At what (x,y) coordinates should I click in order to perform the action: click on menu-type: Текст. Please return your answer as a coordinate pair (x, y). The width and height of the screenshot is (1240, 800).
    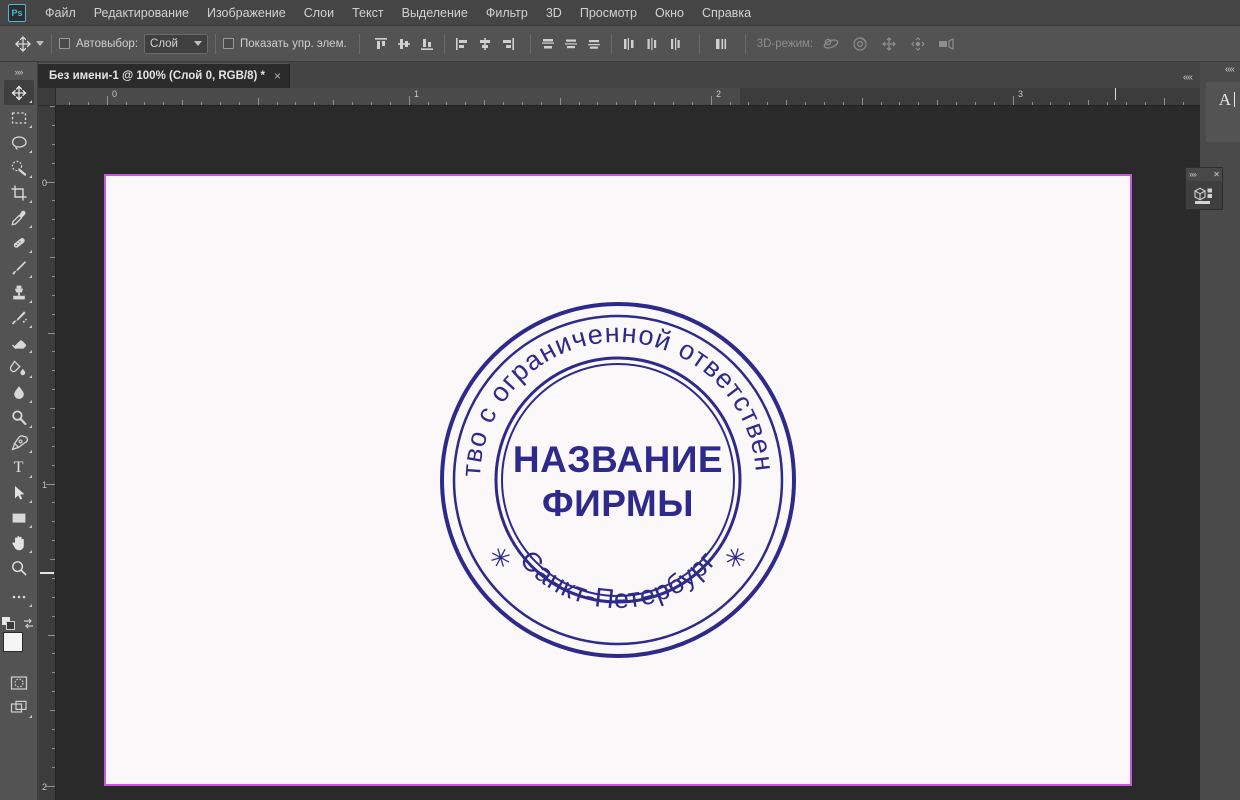
    Looking at the image, I should click on (367, 13).